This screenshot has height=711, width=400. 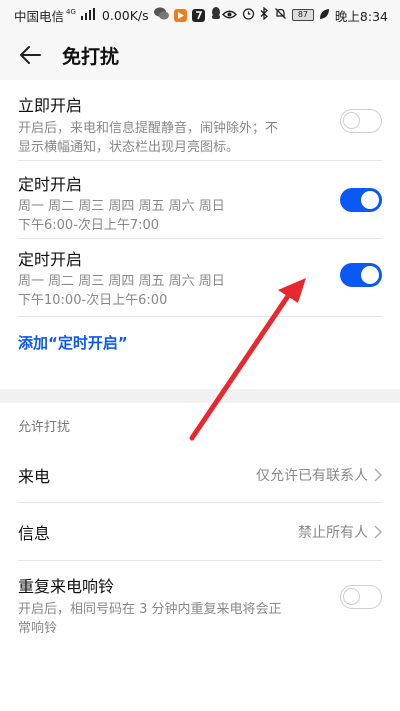 What do you see at coordinates (361, 597) in the screenshot?
I see `repeat-calls-toggle` at bounding box center [361, 597].